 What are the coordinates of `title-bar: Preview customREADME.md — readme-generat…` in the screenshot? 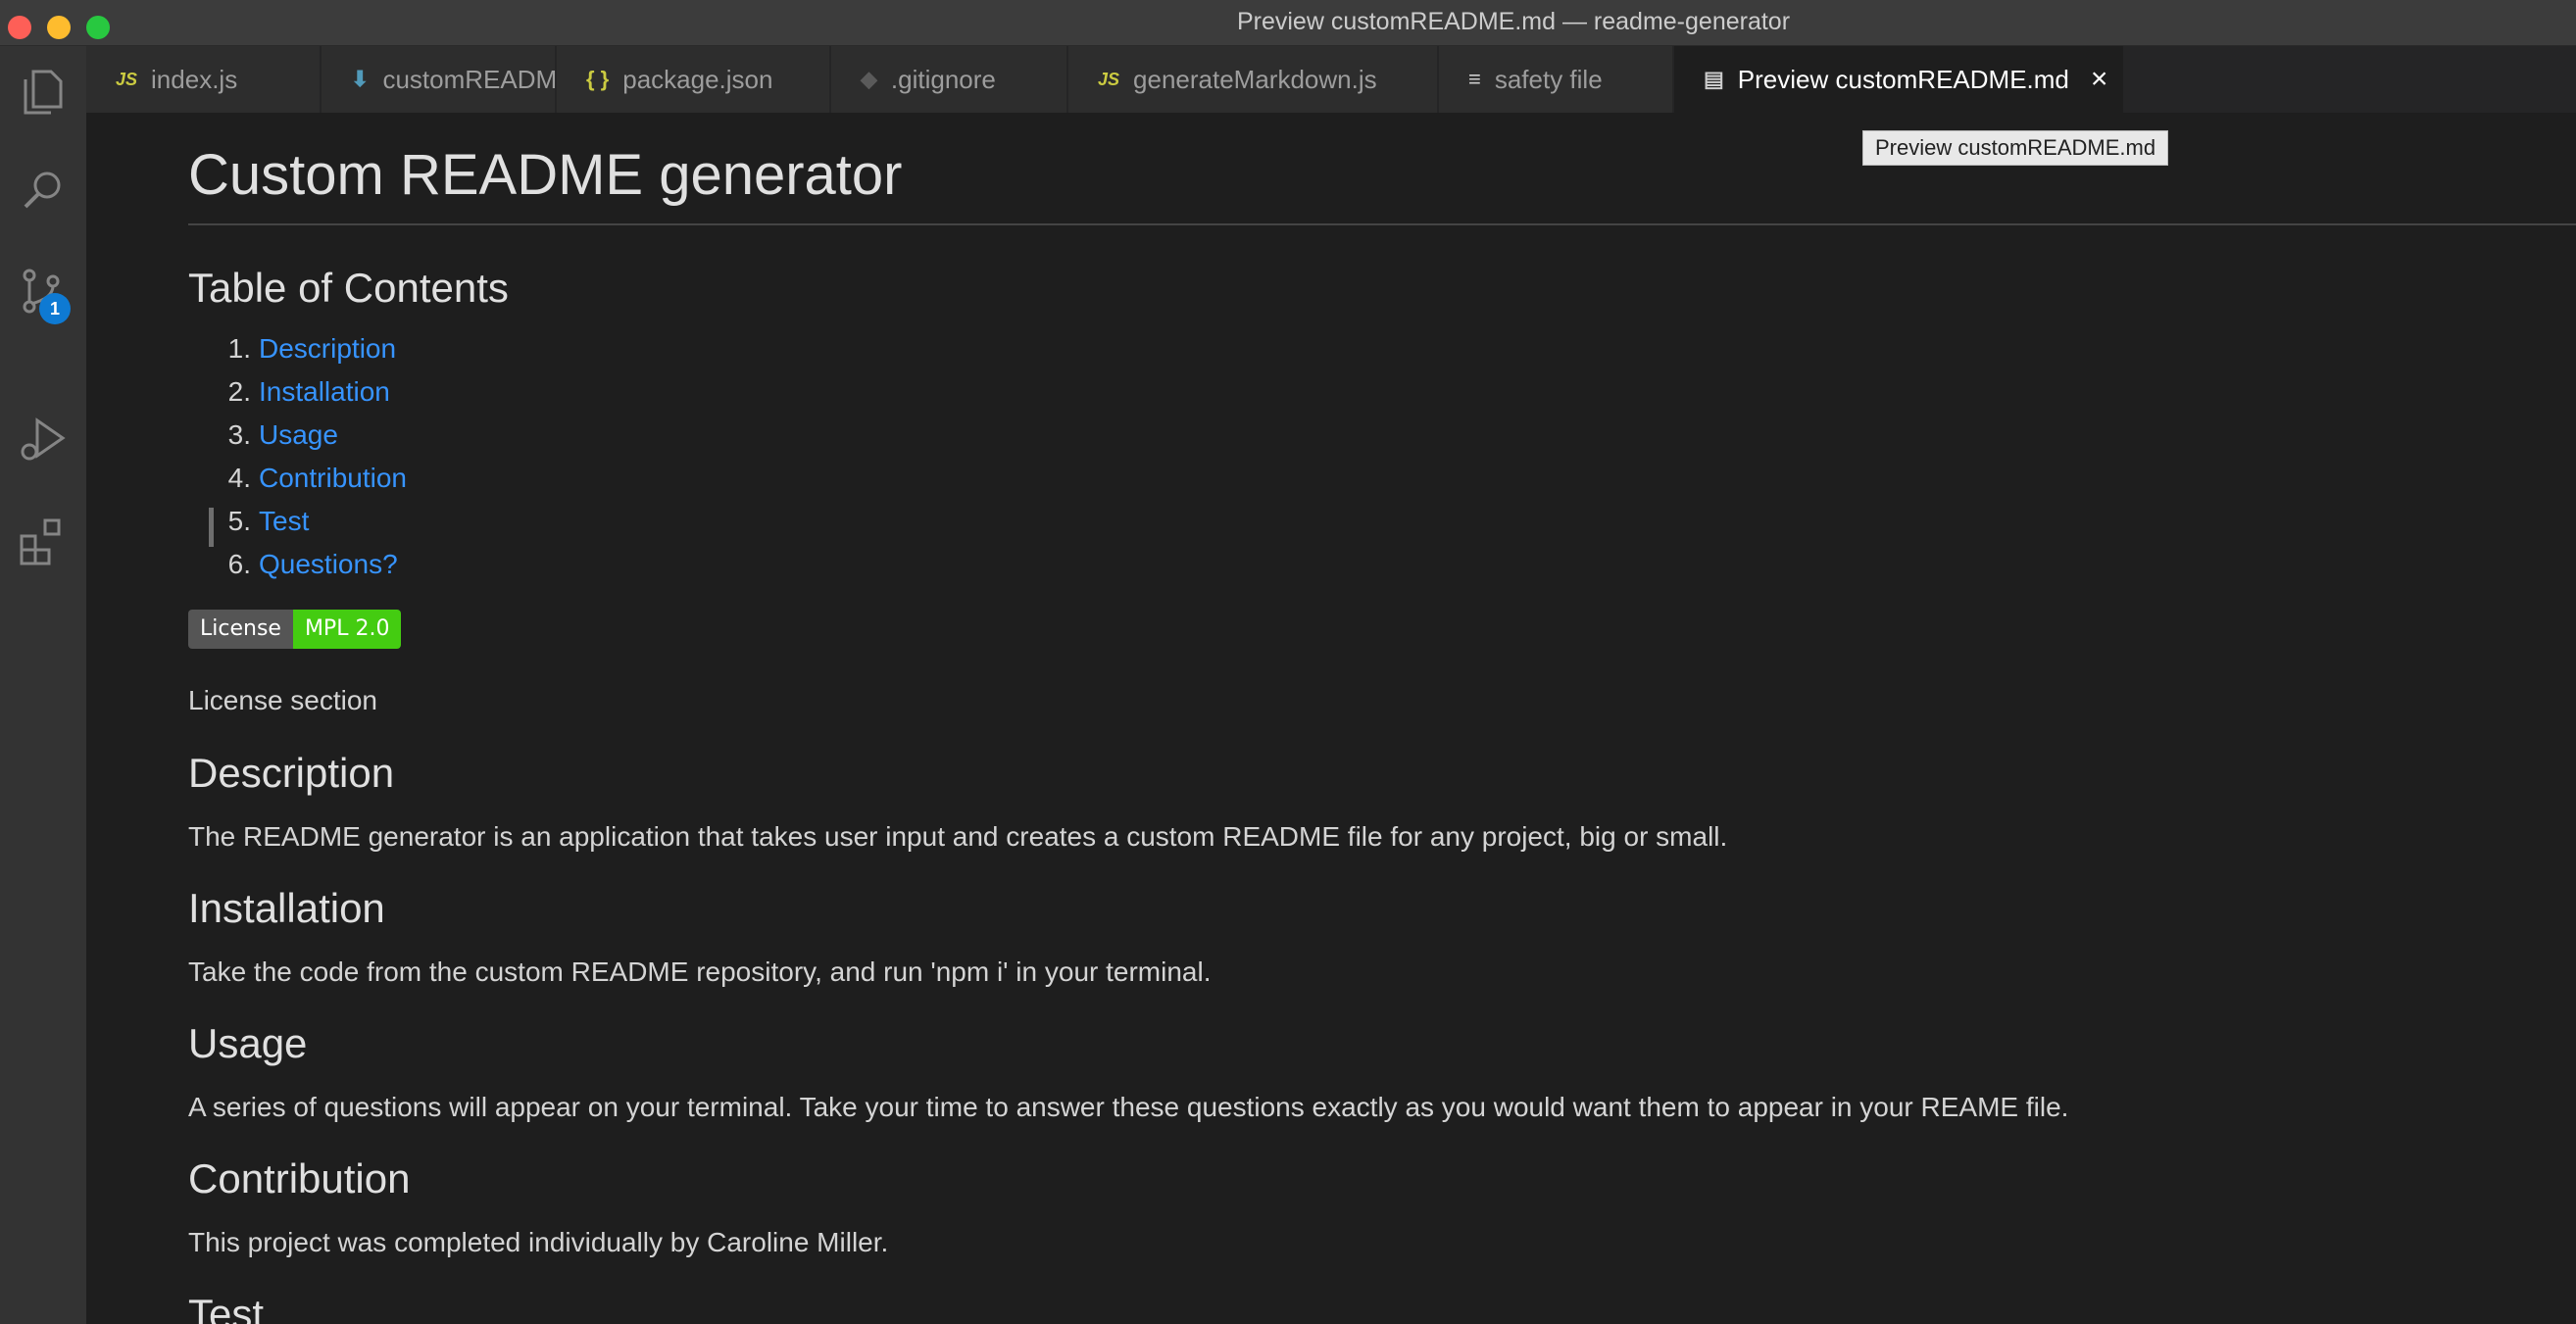 It's located at (1288, 23).